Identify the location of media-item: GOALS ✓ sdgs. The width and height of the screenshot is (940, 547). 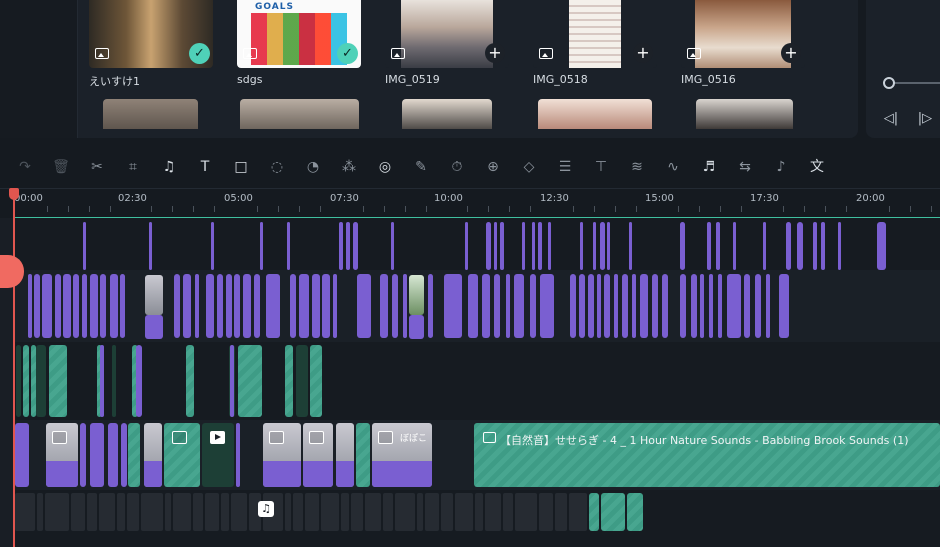
(299, 43).